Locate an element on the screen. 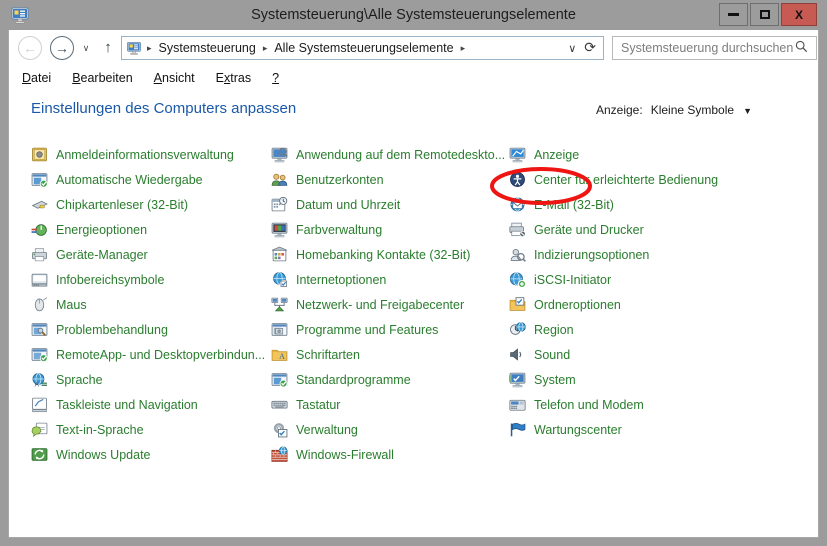 Image resolution: width=827 pixels, height=546 pixels. control-panel-item: A Schriftarten is located at coordinates (390, 354).